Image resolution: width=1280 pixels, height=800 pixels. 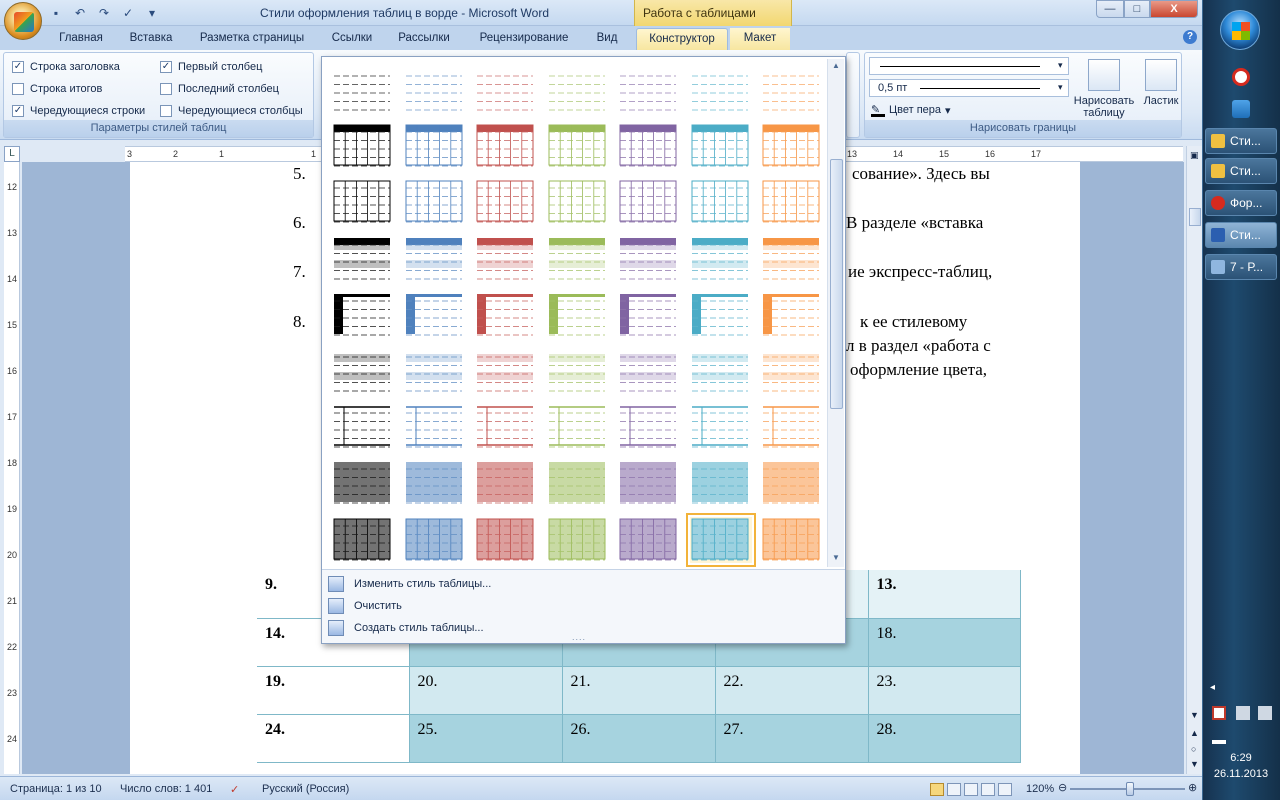 I want to click on checkbox, so click(x=166, y=89).